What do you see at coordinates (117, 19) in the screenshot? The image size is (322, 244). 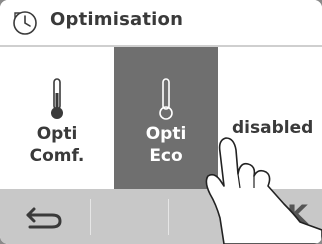 I see `page-title: Optimisation` at bounding box center [117, 19].